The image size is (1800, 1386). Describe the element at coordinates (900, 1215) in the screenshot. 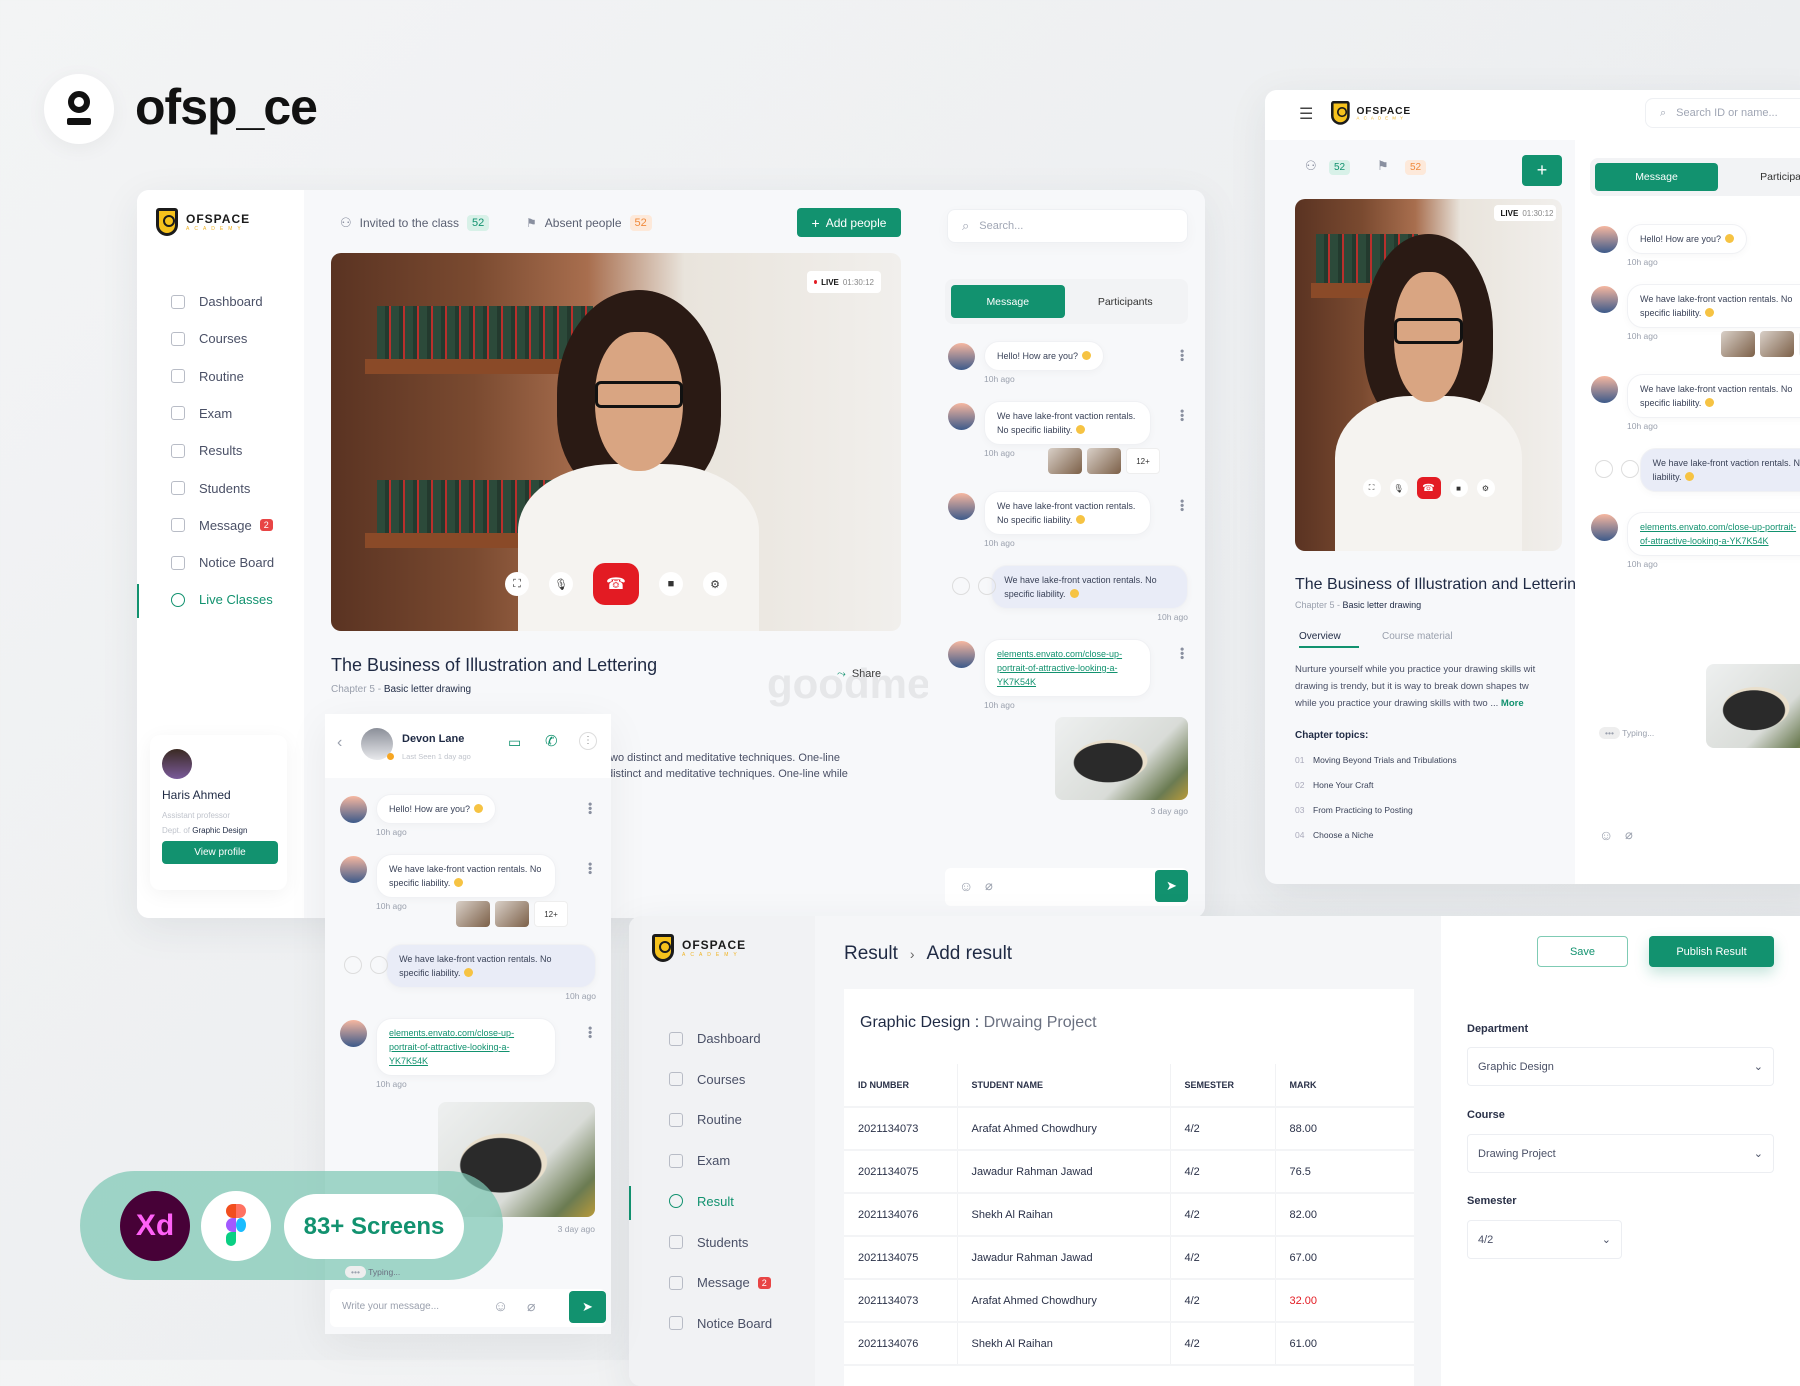

I see `cell-id: 2021134076` at that location.